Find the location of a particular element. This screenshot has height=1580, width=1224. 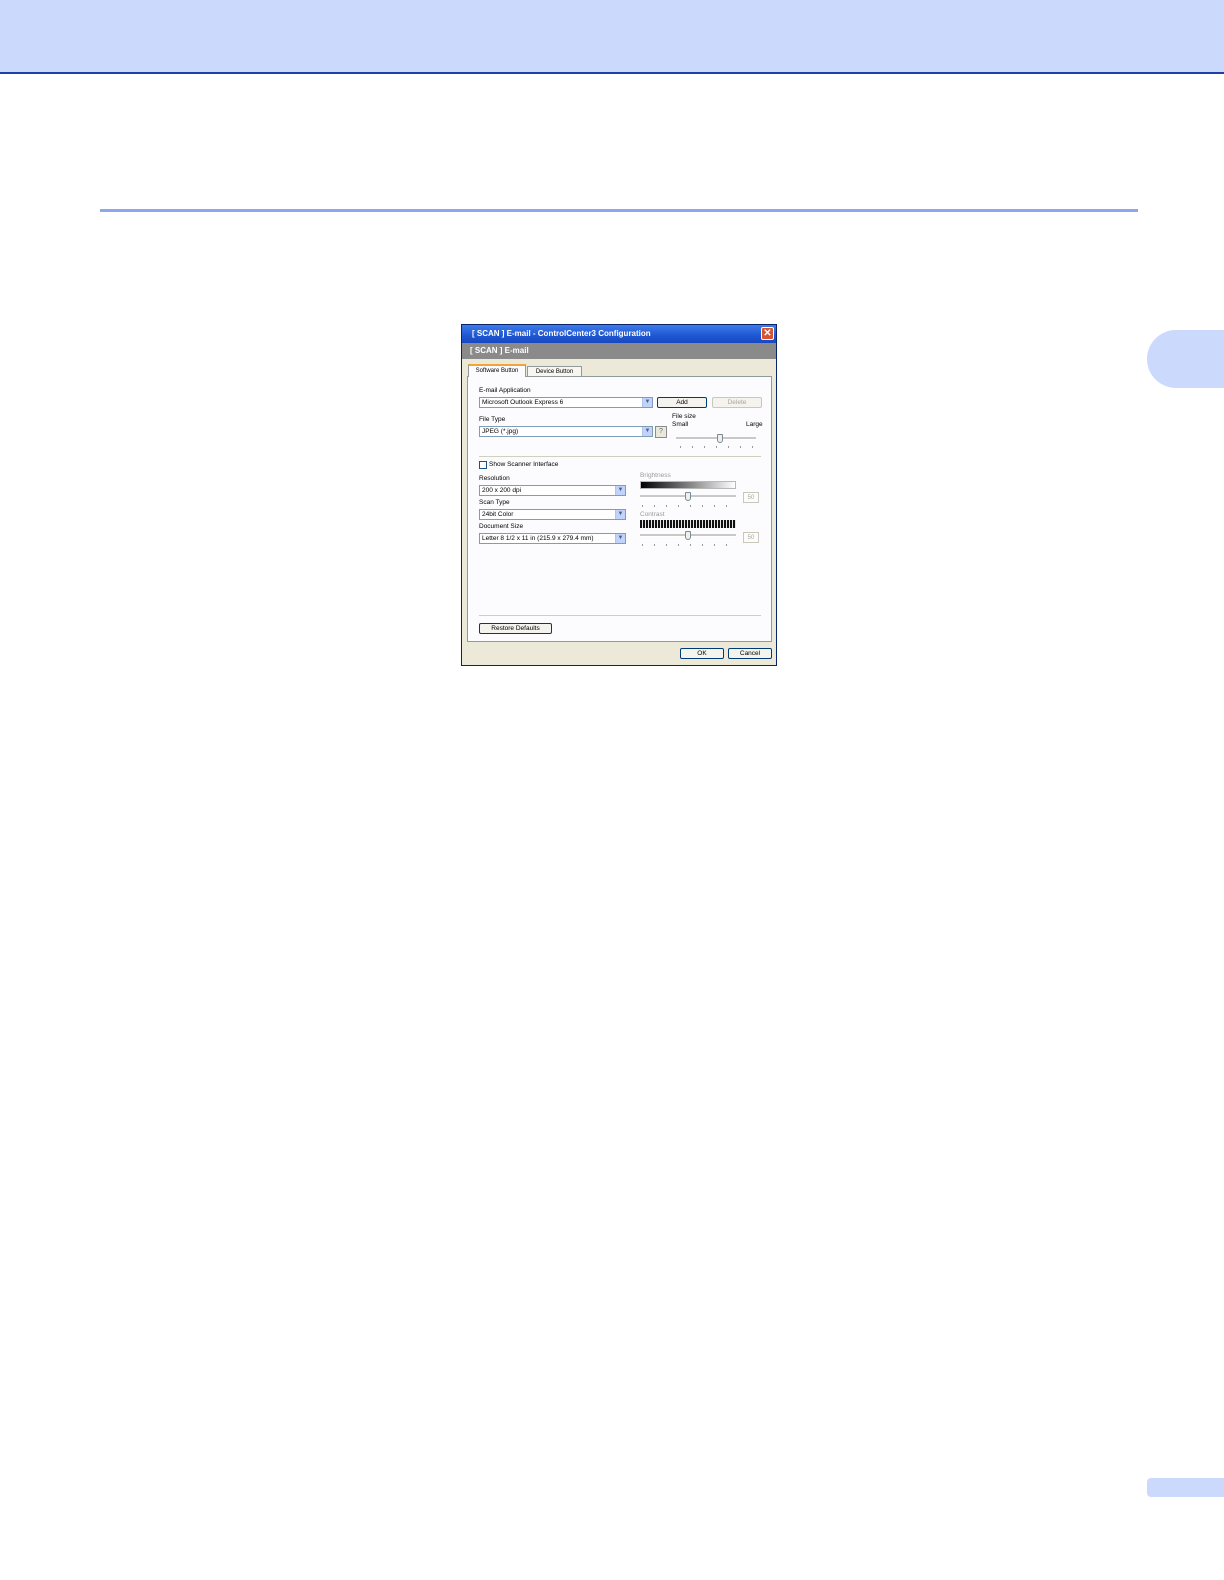

file-type-value: JPEG (*.jpg) is located at coordinates (500, 431).